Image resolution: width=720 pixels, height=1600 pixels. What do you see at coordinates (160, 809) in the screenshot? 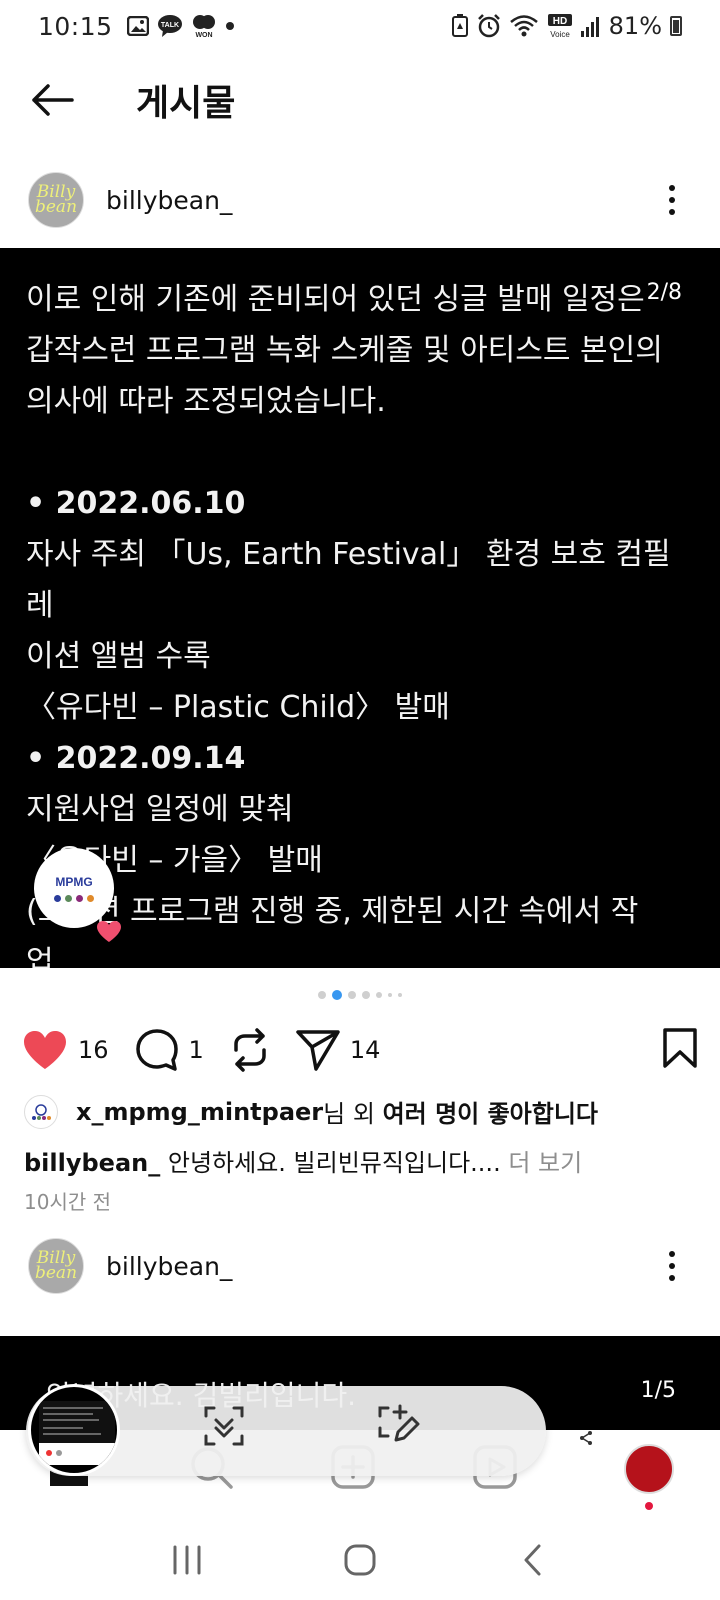
I see `post-text-line: 지원사업 일정에 맞춰` at bounding box center [160, 809].